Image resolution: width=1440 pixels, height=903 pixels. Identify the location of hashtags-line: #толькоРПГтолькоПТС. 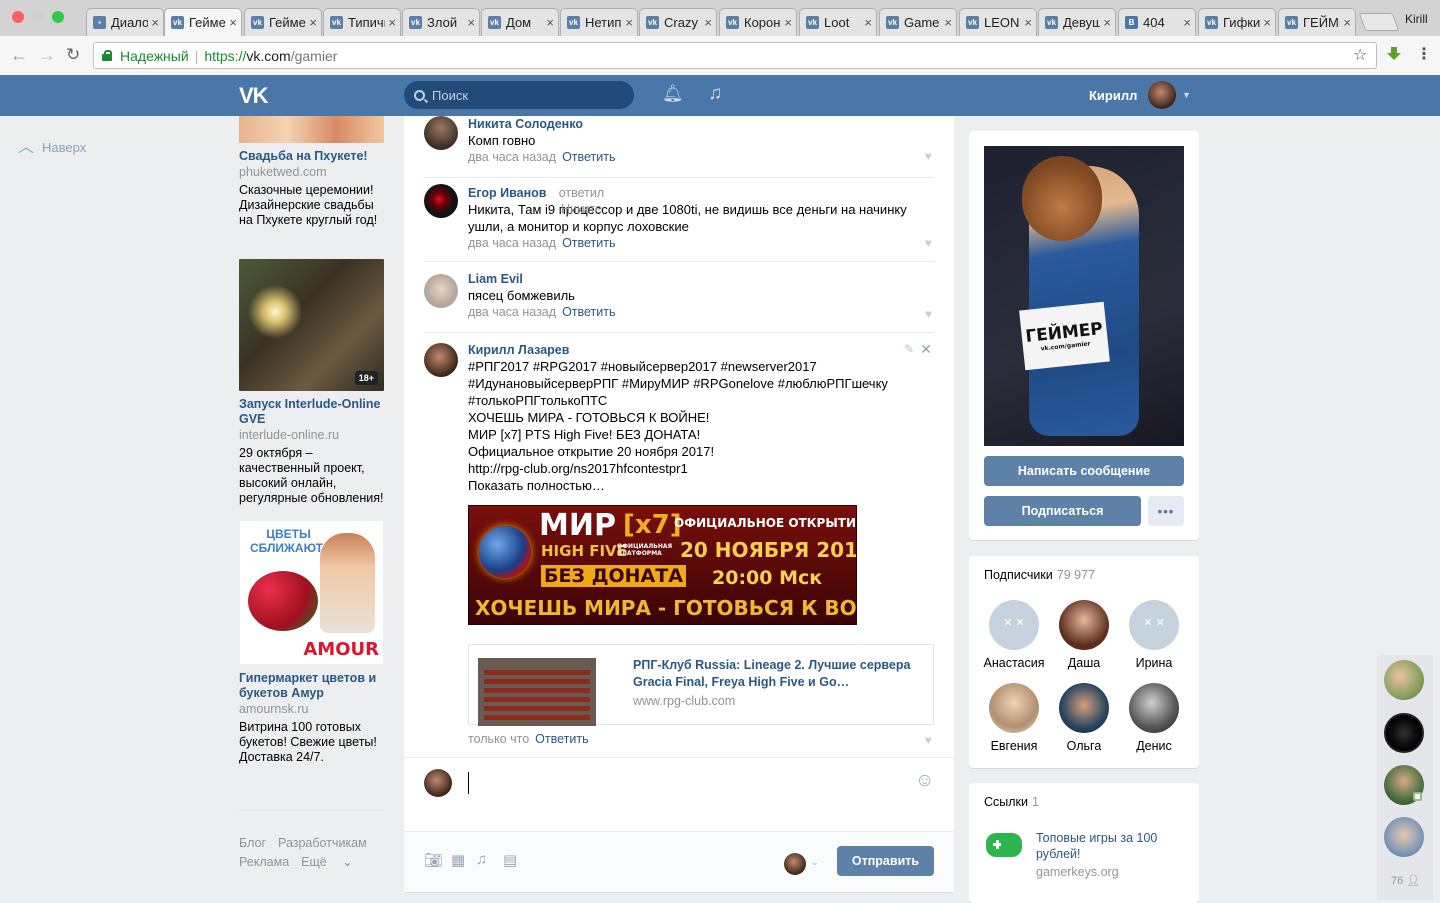
(701, 400).